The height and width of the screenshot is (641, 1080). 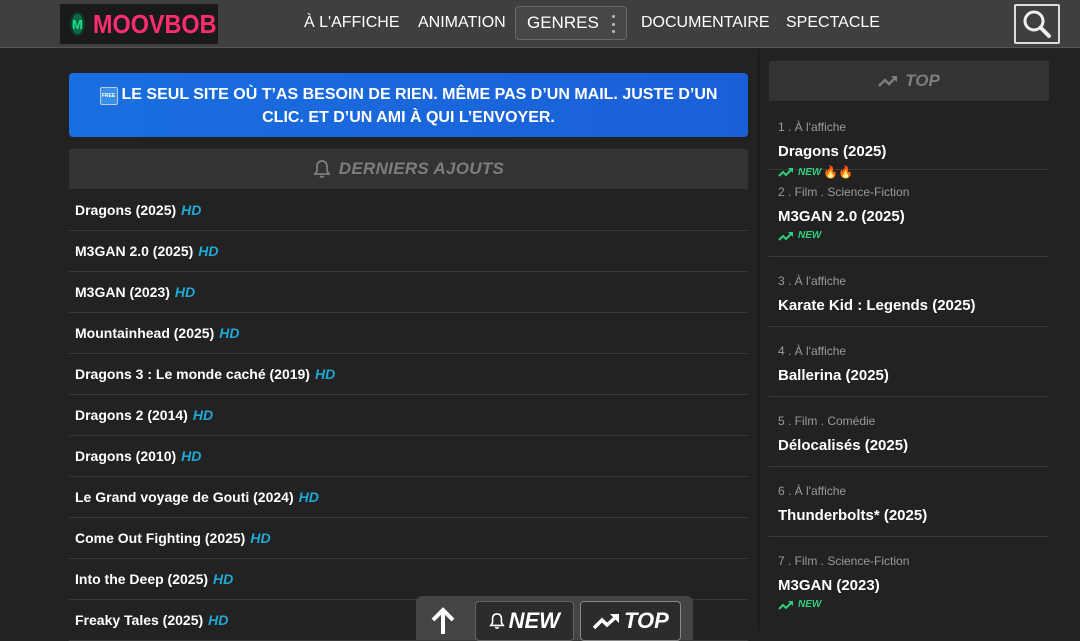 I want to click on free-badge-icon: FREE, so click(x=108, y=96).